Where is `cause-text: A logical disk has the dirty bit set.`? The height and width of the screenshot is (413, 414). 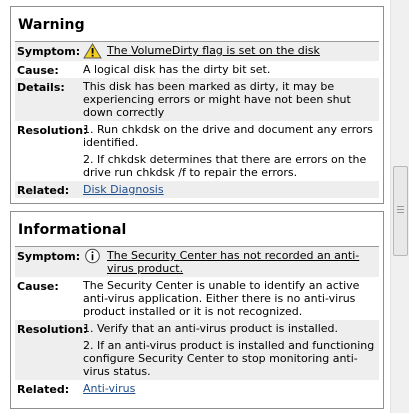 cause-text: A logical disk has the dirty bit set. is located at coordinates (177, 69).